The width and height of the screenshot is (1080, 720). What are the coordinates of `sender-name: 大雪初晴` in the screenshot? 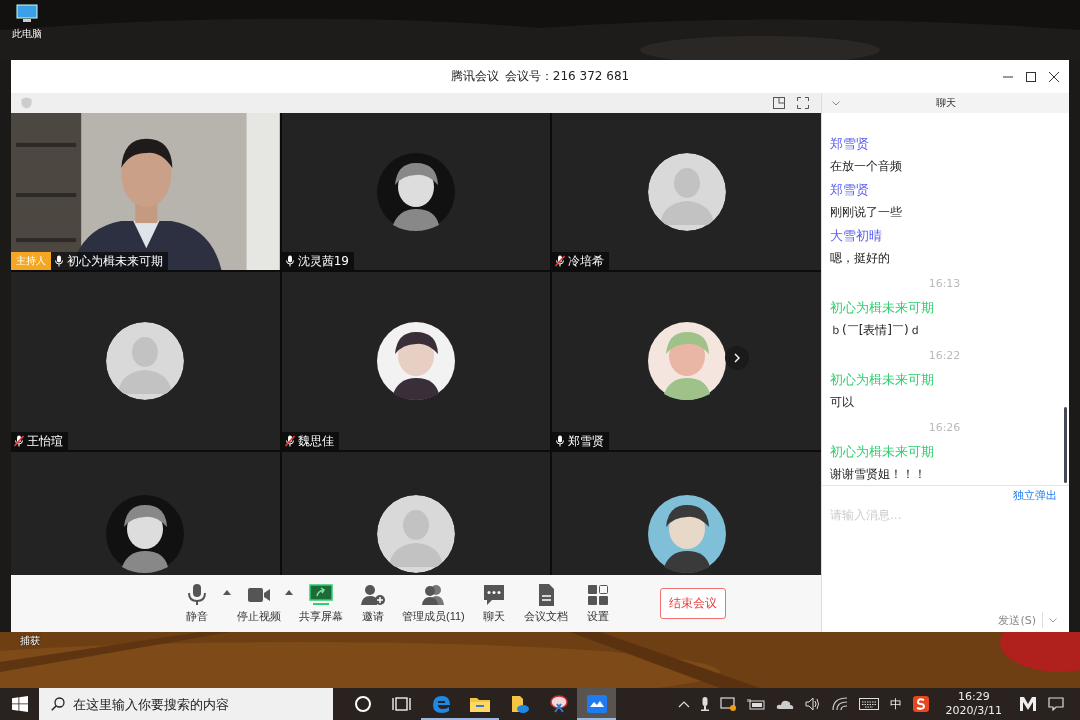 It's located at (856, 236).